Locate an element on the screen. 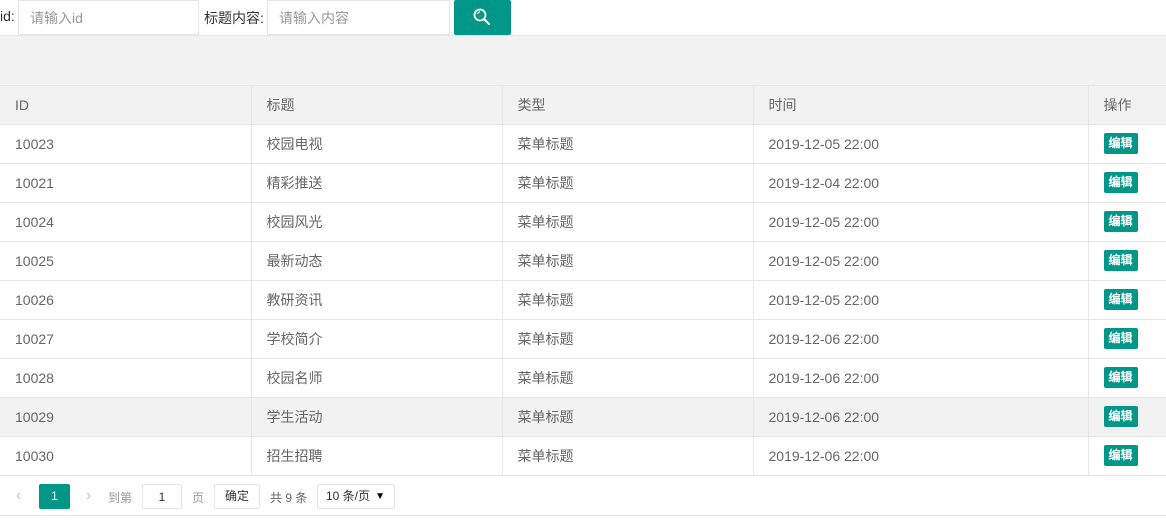  prev-page-icon: ‹ is located at coordinates (18, 496).